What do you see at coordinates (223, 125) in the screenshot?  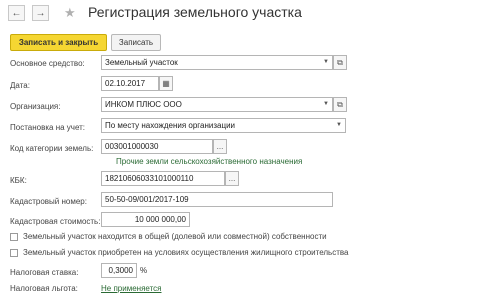 I see `registration-field: По месту нахождения организации ▼` at bounding box center [223, 125].